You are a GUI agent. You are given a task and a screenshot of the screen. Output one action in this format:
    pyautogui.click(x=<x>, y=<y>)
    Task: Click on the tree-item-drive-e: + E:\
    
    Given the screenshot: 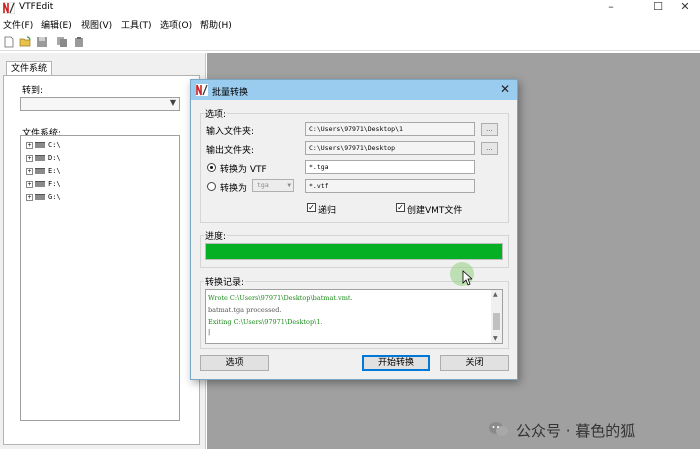 What is the action you would take?
    pyautogui.click(x=43, y=172)
    